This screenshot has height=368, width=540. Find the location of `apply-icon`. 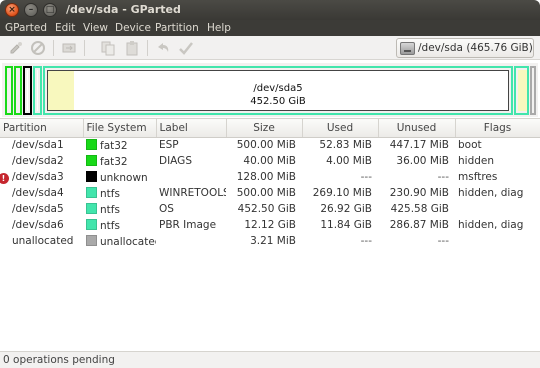

apply-icon is located at coordinates (186, 48).